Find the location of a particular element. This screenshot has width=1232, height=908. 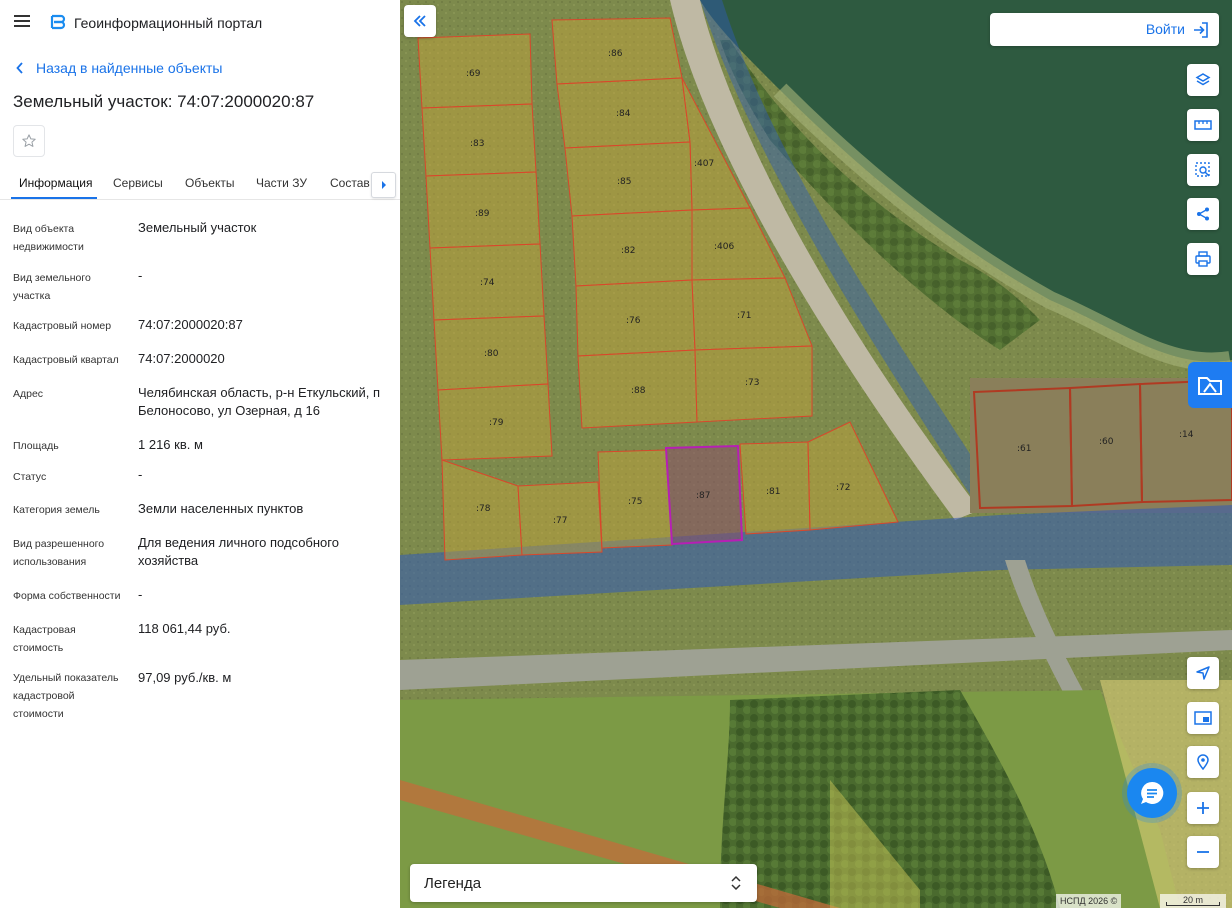

zoom-out-button is located at coordinates (1203, 852).